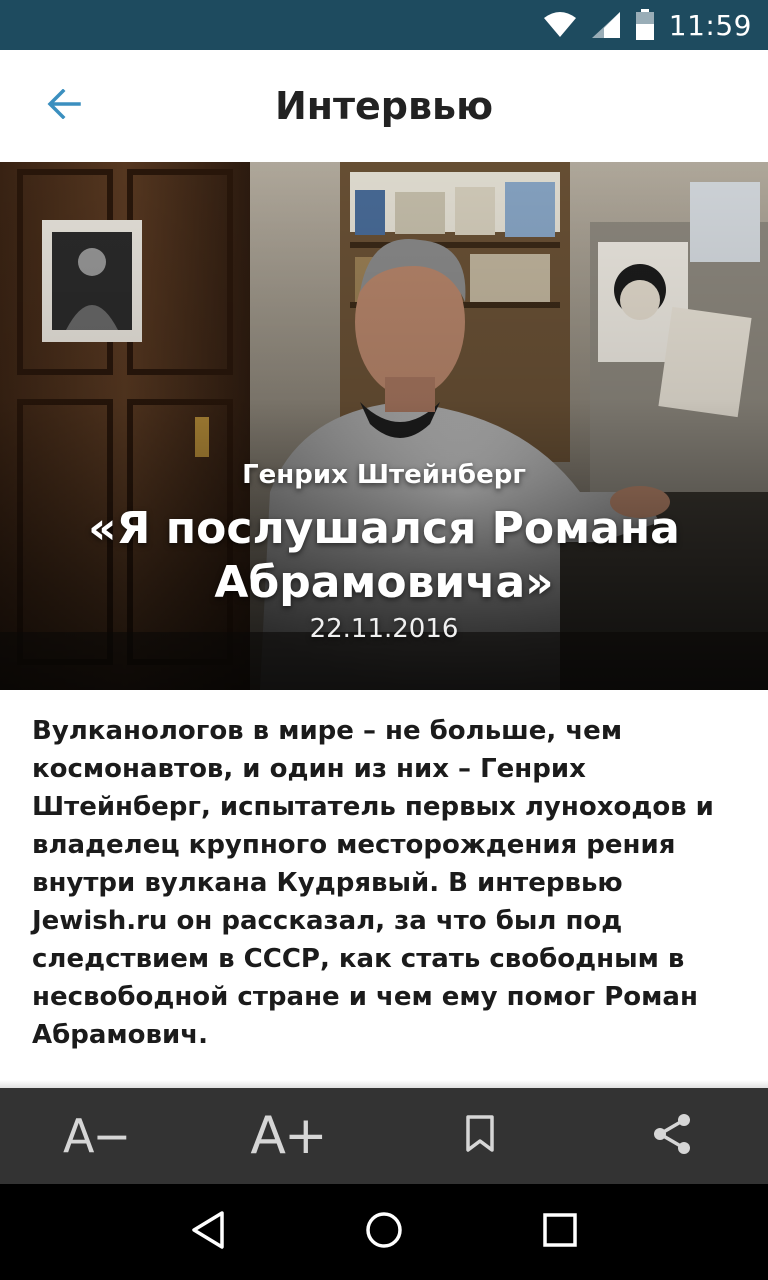 This screenshot has width=768, height=1280. What do you see at coordinates (384, 1084) in the screenshot?
I see `toolbar-divider` at bounding box center [384, 1084].